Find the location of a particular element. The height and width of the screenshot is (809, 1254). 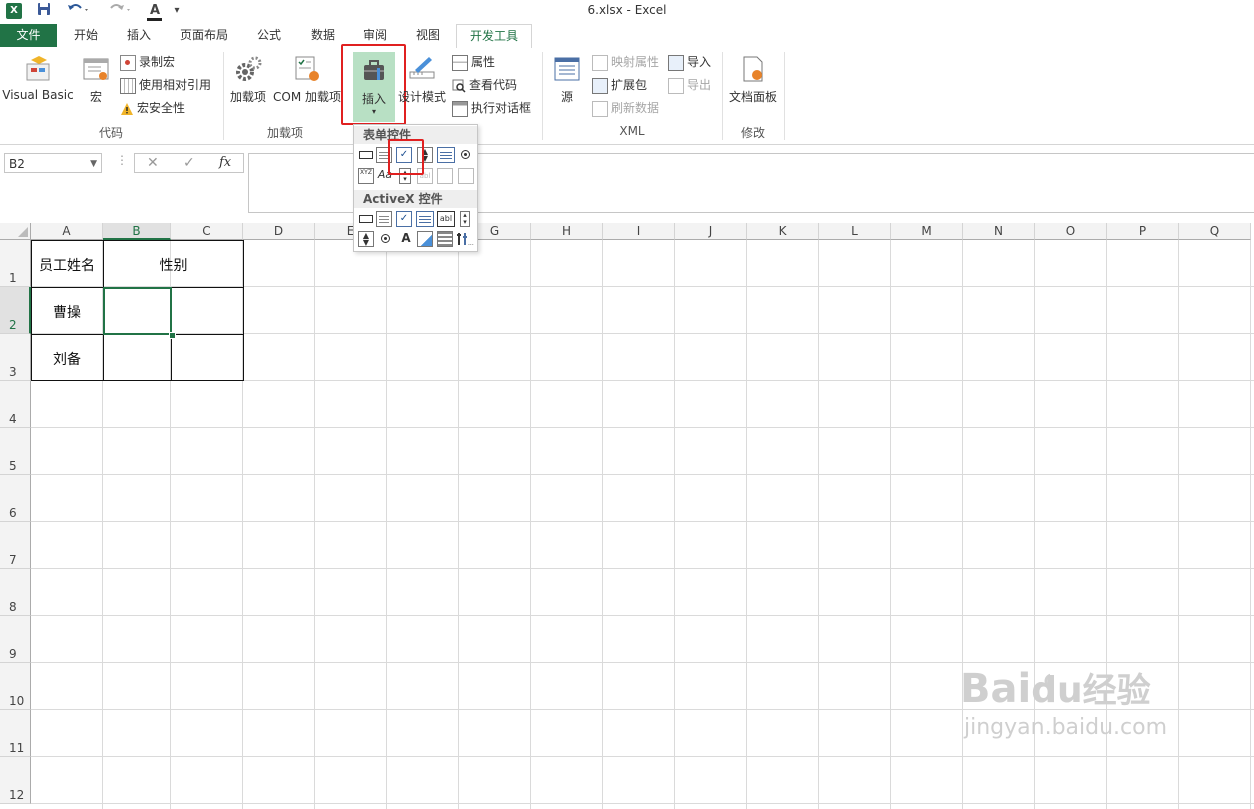

row-header-3: 3 is located at coordinates (15, 357).